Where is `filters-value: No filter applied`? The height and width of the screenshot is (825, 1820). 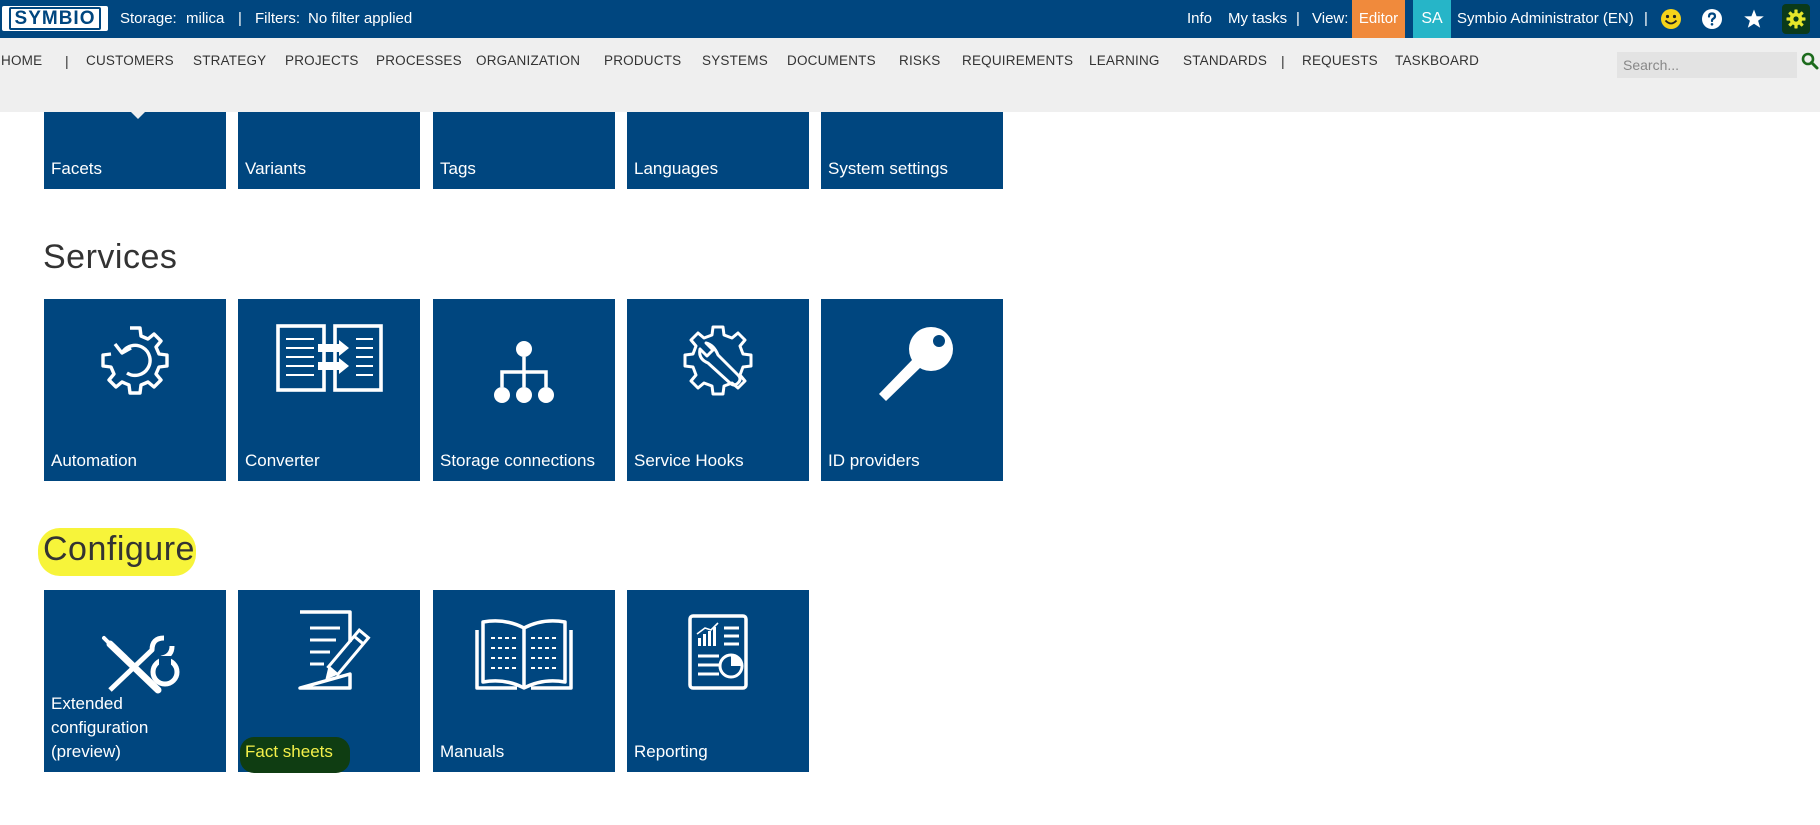 filters-value: No filter applied is located at coordinates (360, 19).